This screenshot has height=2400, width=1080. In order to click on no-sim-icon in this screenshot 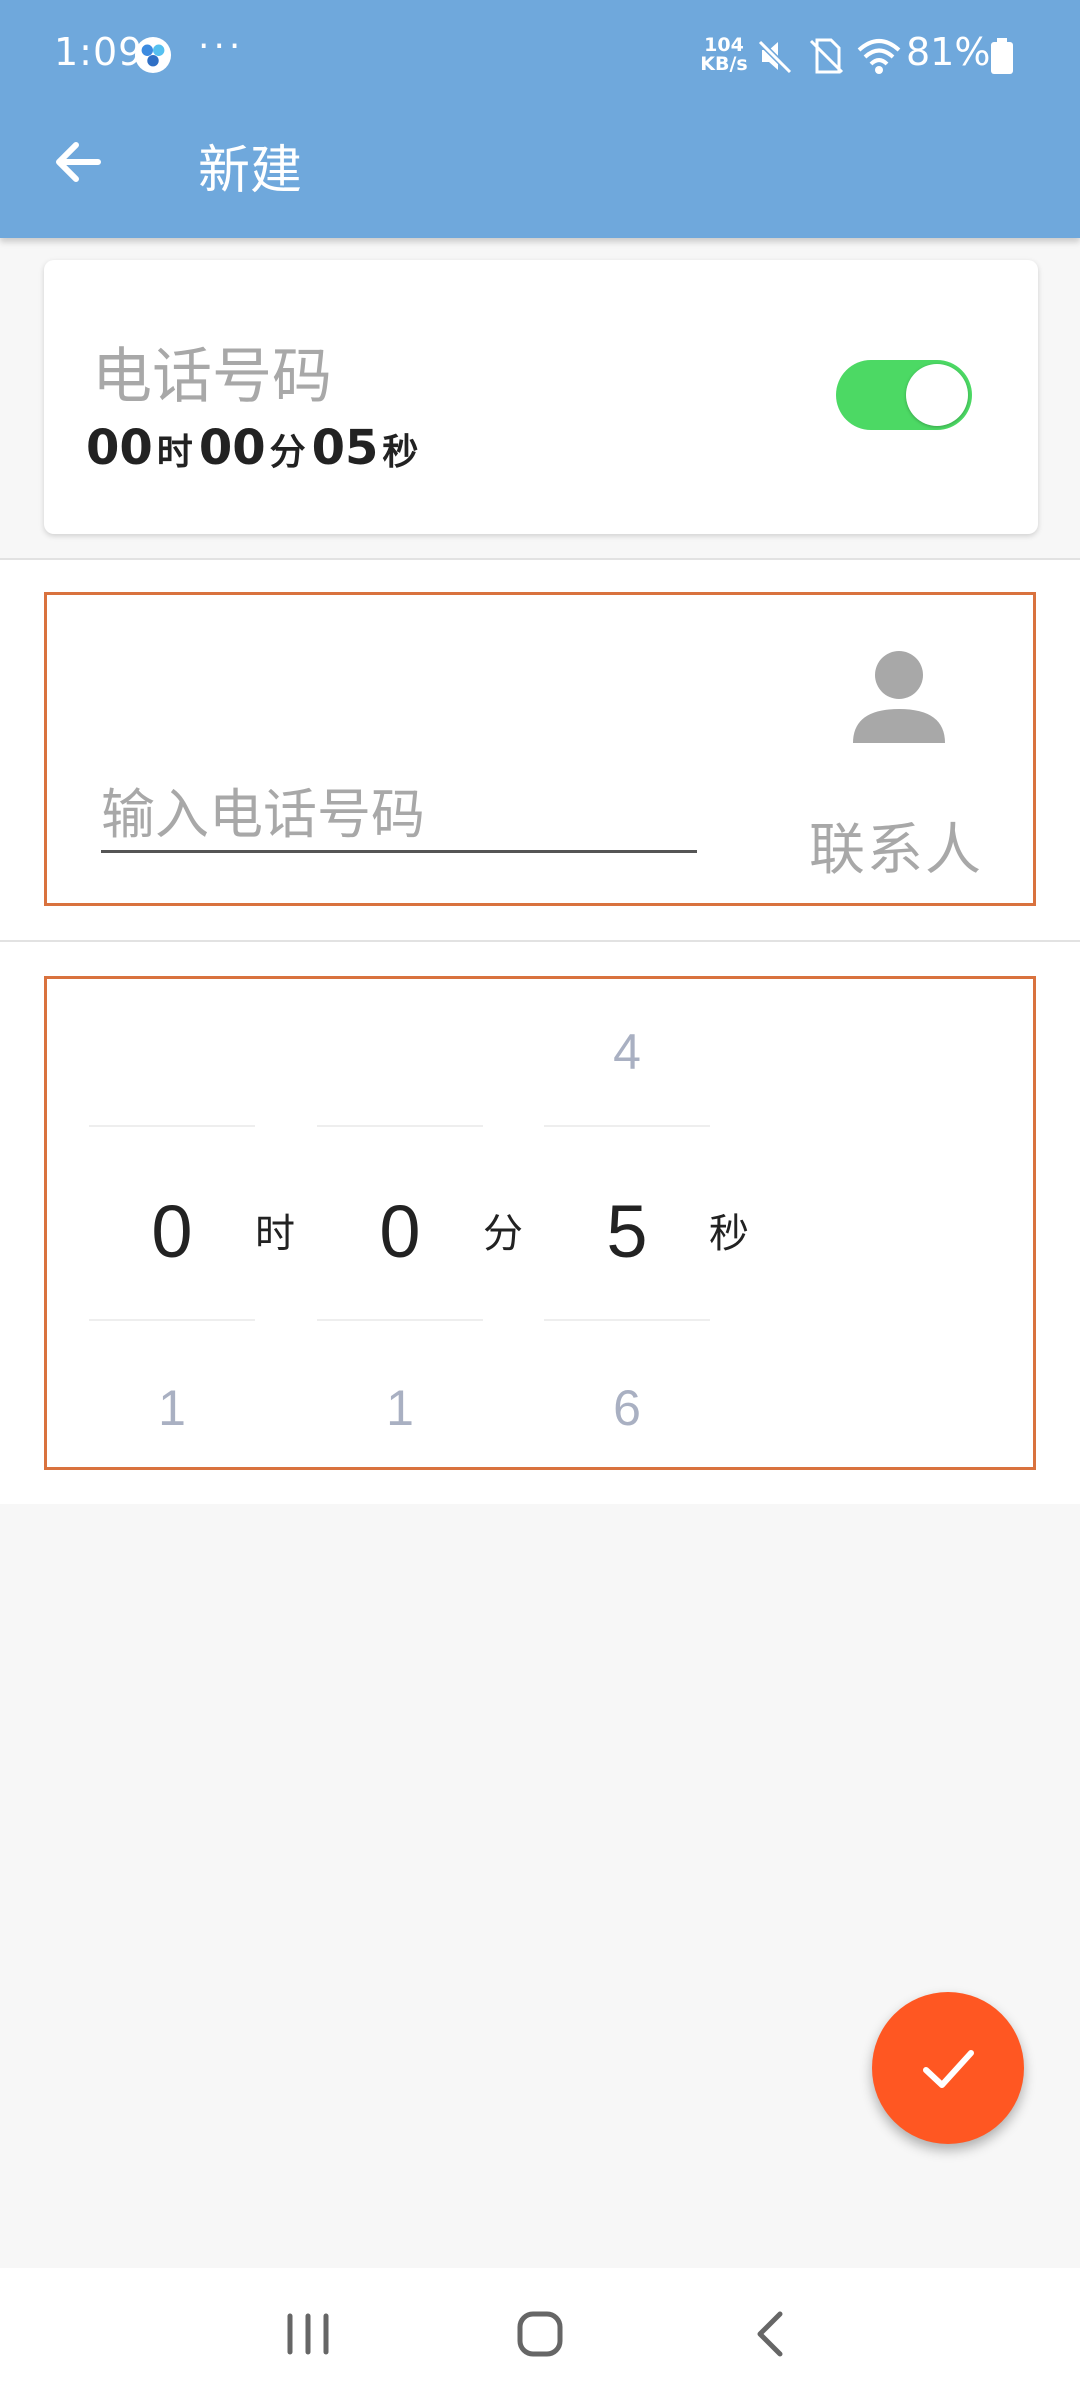, I will do `click(826, 56)`.